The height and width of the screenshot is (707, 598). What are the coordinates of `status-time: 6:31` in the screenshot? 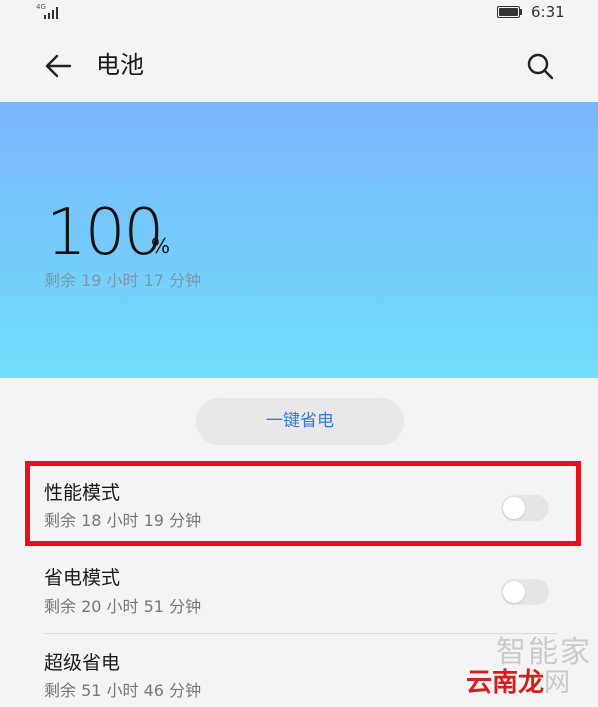 It's located at (548, 12).